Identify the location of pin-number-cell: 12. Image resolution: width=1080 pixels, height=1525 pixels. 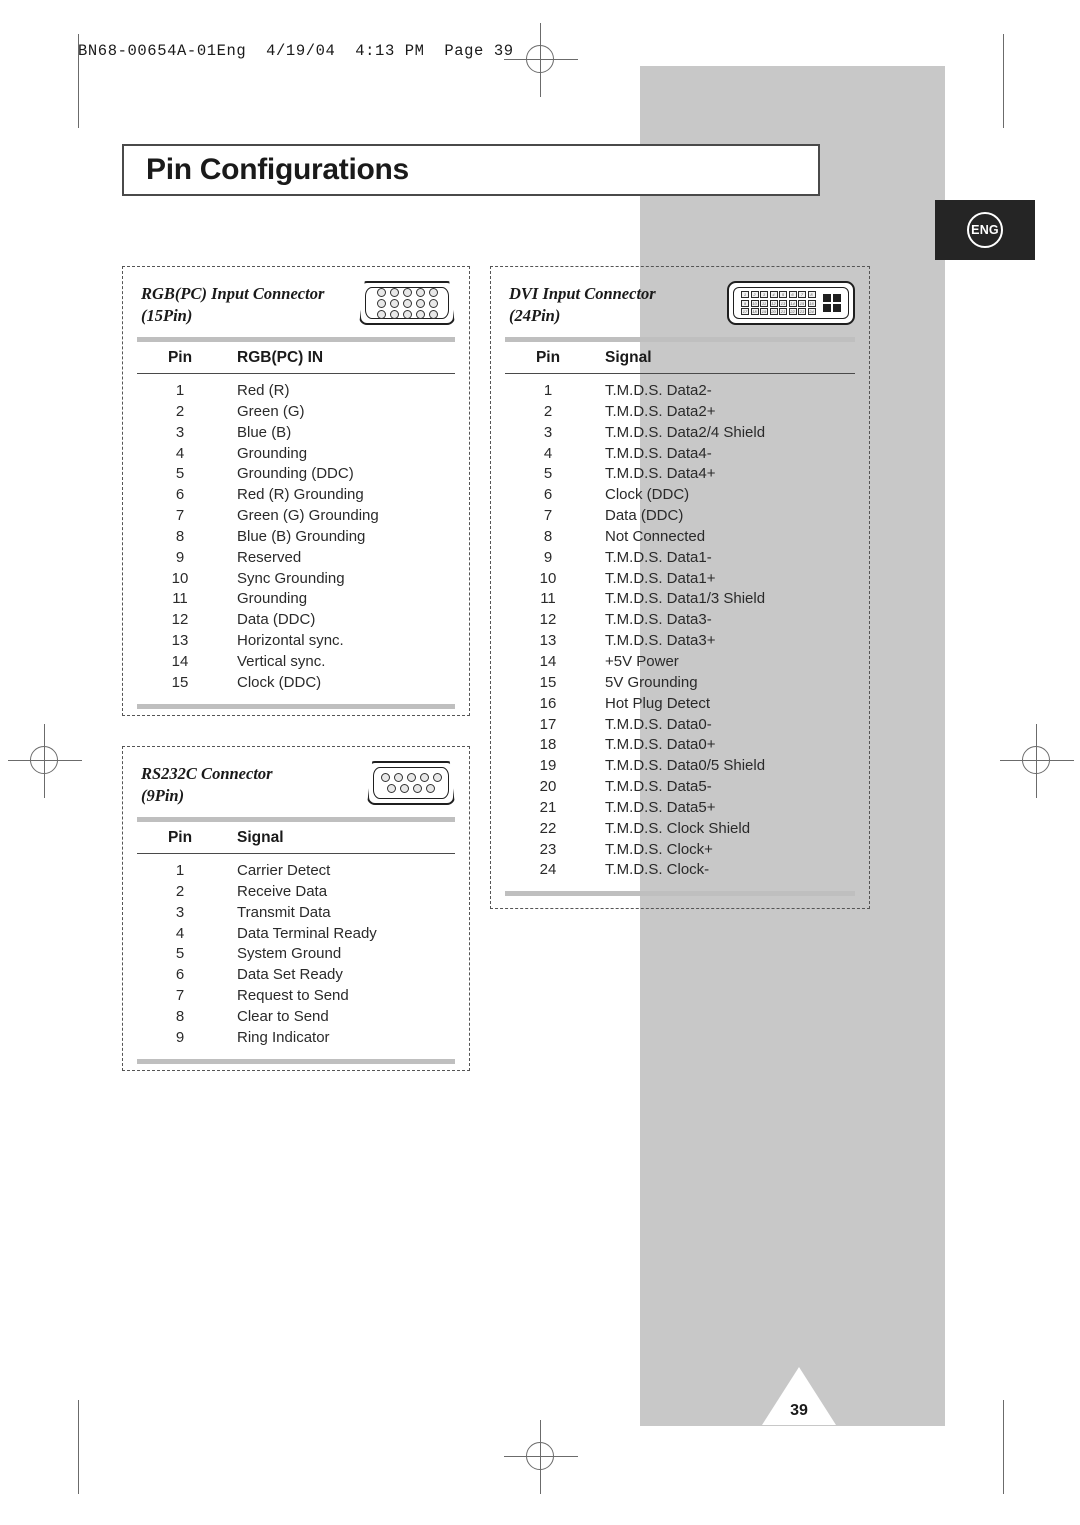
(180, 620).